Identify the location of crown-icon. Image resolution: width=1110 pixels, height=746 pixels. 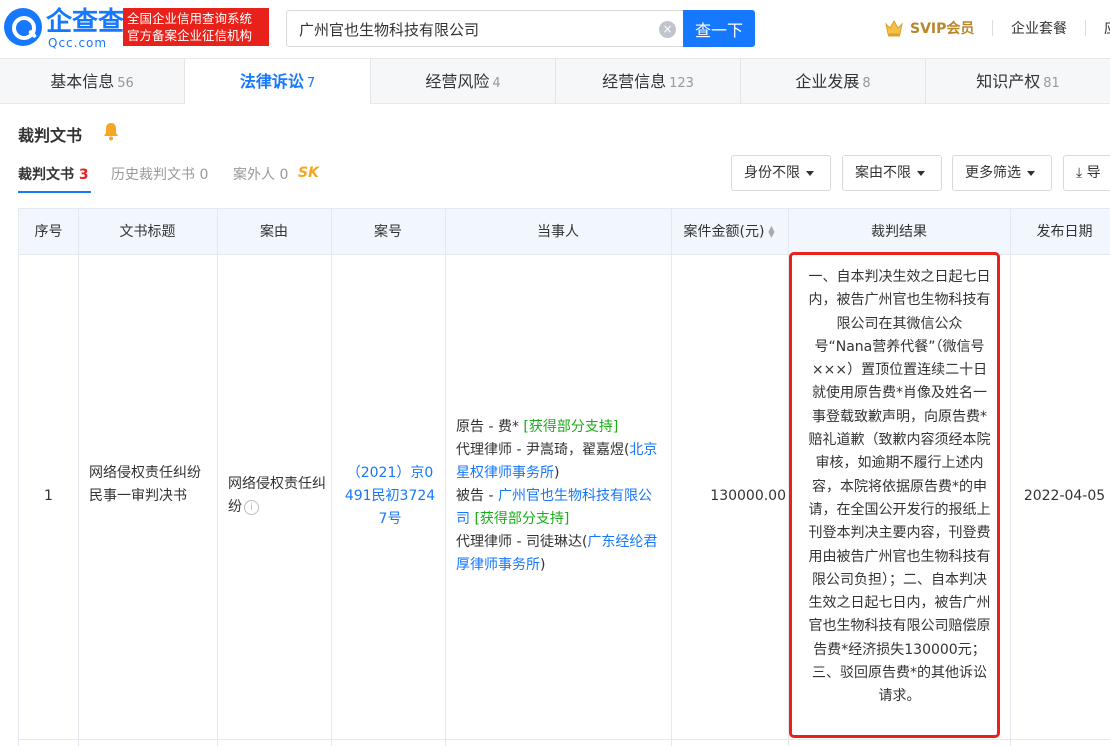
(894, 28).